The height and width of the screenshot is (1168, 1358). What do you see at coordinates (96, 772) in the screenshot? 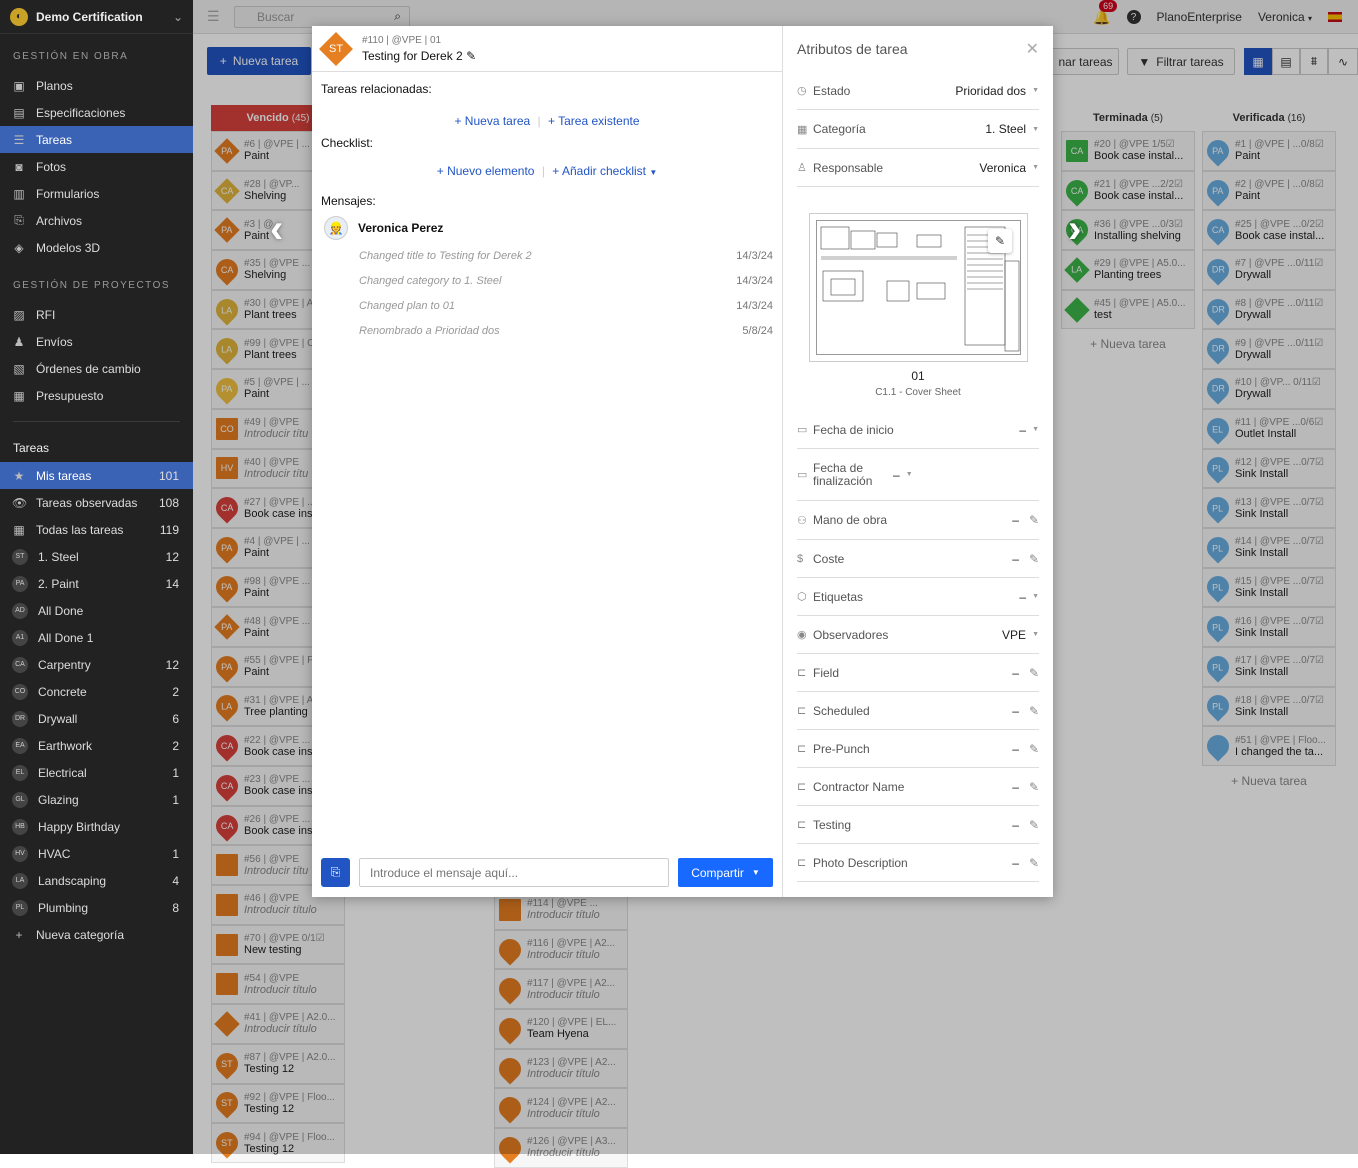
I see `category-electrical: EL Electrical 1` at bounding box center [96, 772].